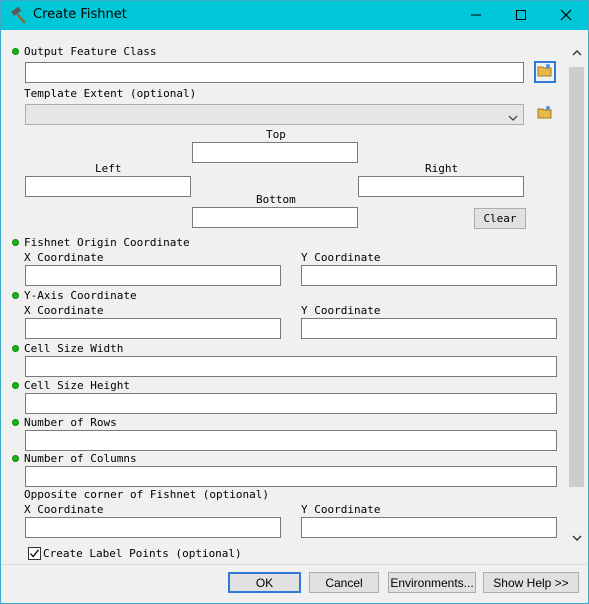  Describe the element at coordinates (90, 51) in the screenshot. I see `output-feature-class-label: Output Feature Class` at that location.